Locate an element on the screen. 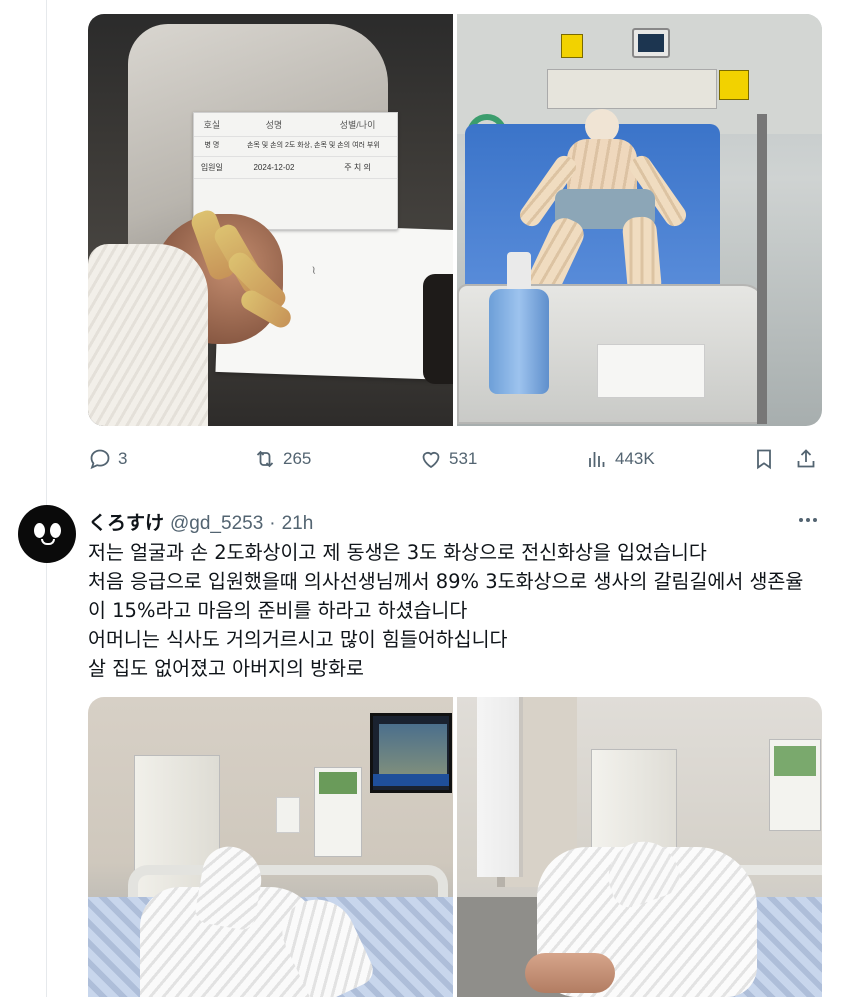  bandaged-wrist is located at coordinates (148, 335).